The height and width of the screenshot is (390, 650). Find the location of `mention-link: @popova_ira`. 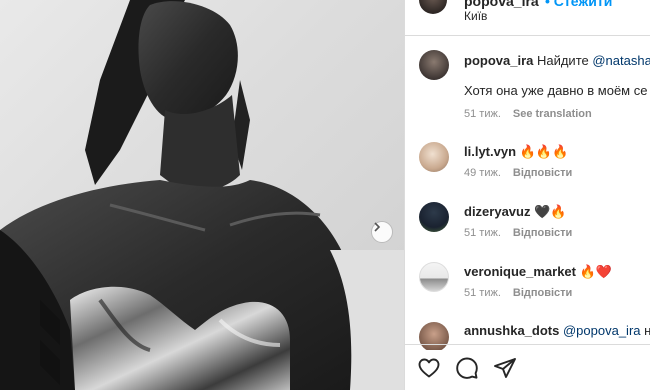

mention-link: @popova_ira is located at coordinates (602, 330).